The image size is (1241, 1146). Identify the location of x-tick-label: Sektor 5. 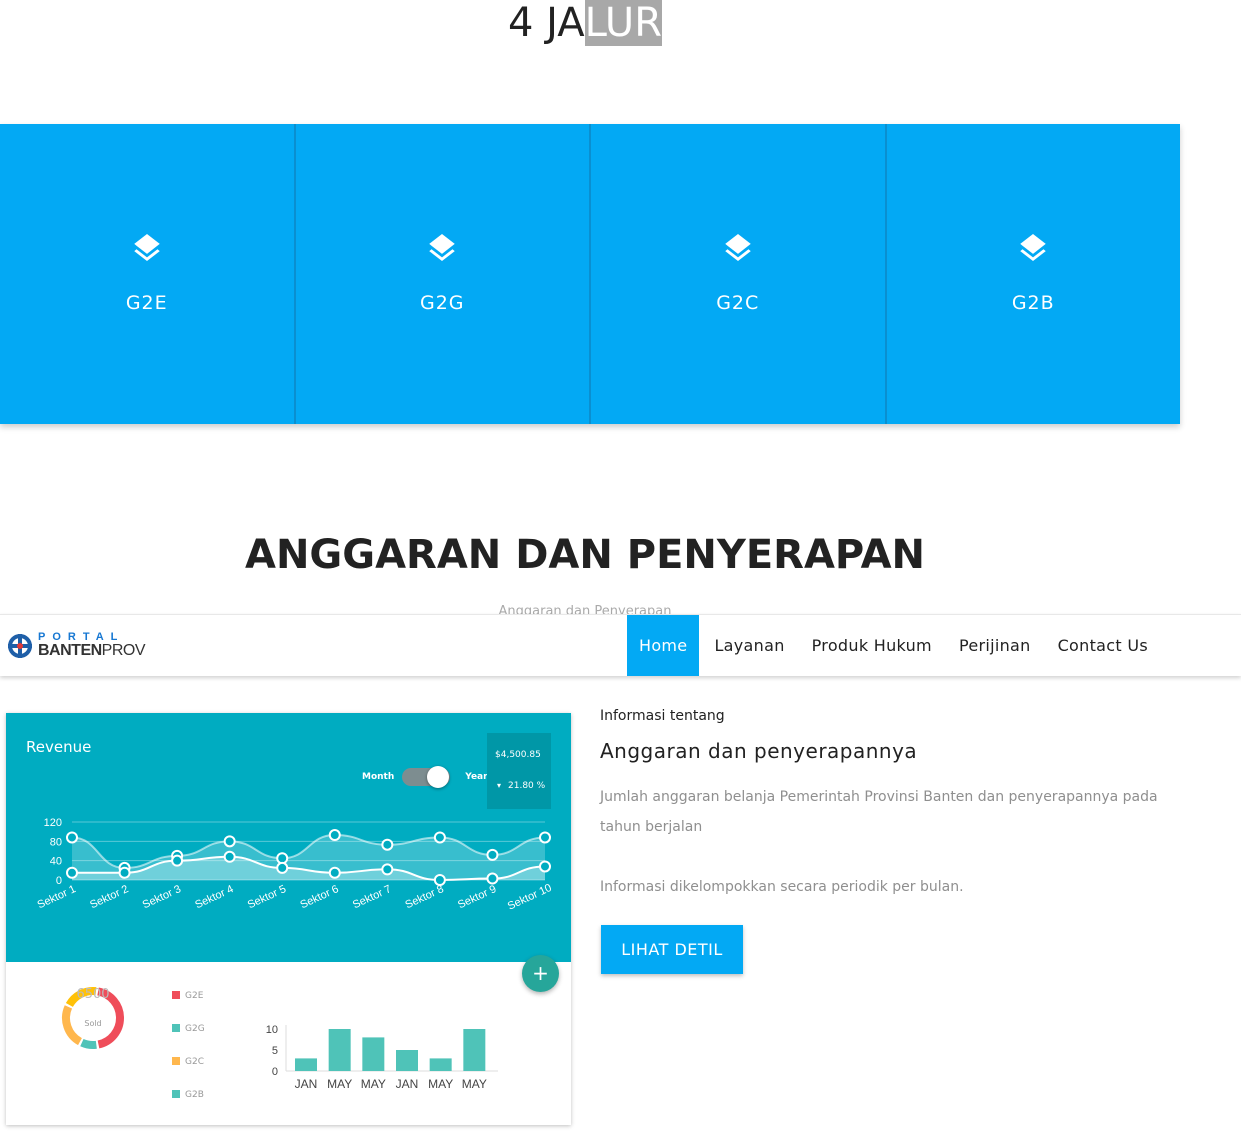
(267, 897).